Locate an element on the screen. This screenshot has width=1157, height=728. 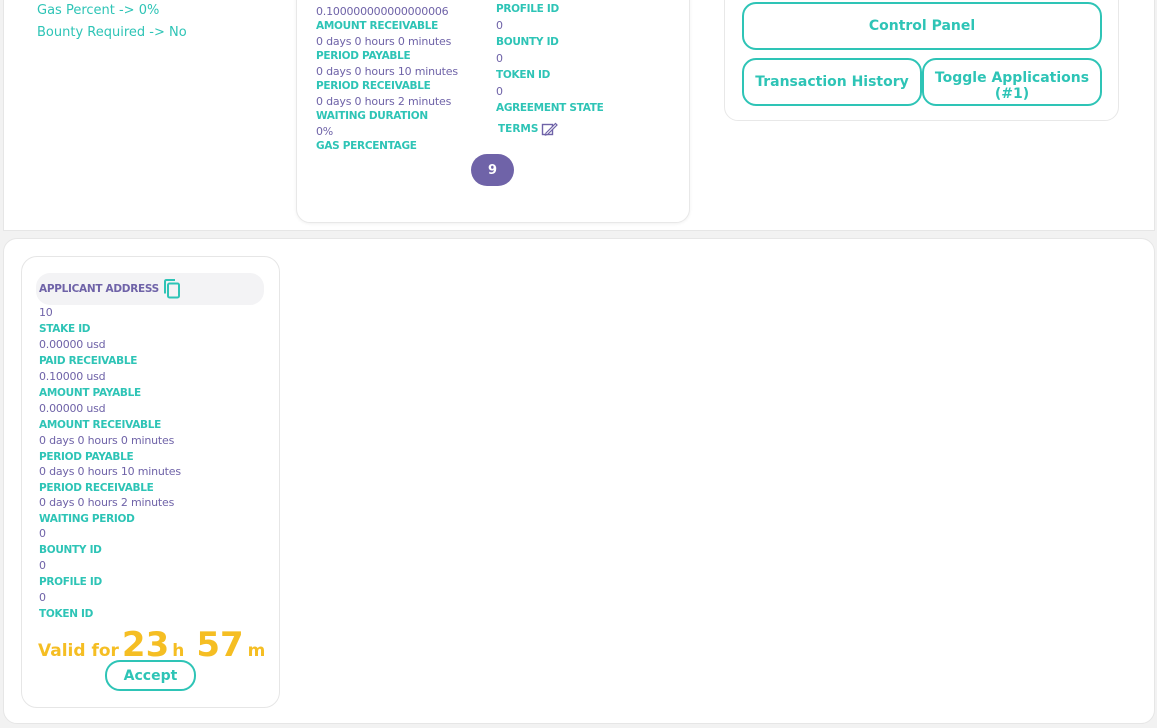
field-value: 0.100000000000000006 is located at coordinates (382, 11).